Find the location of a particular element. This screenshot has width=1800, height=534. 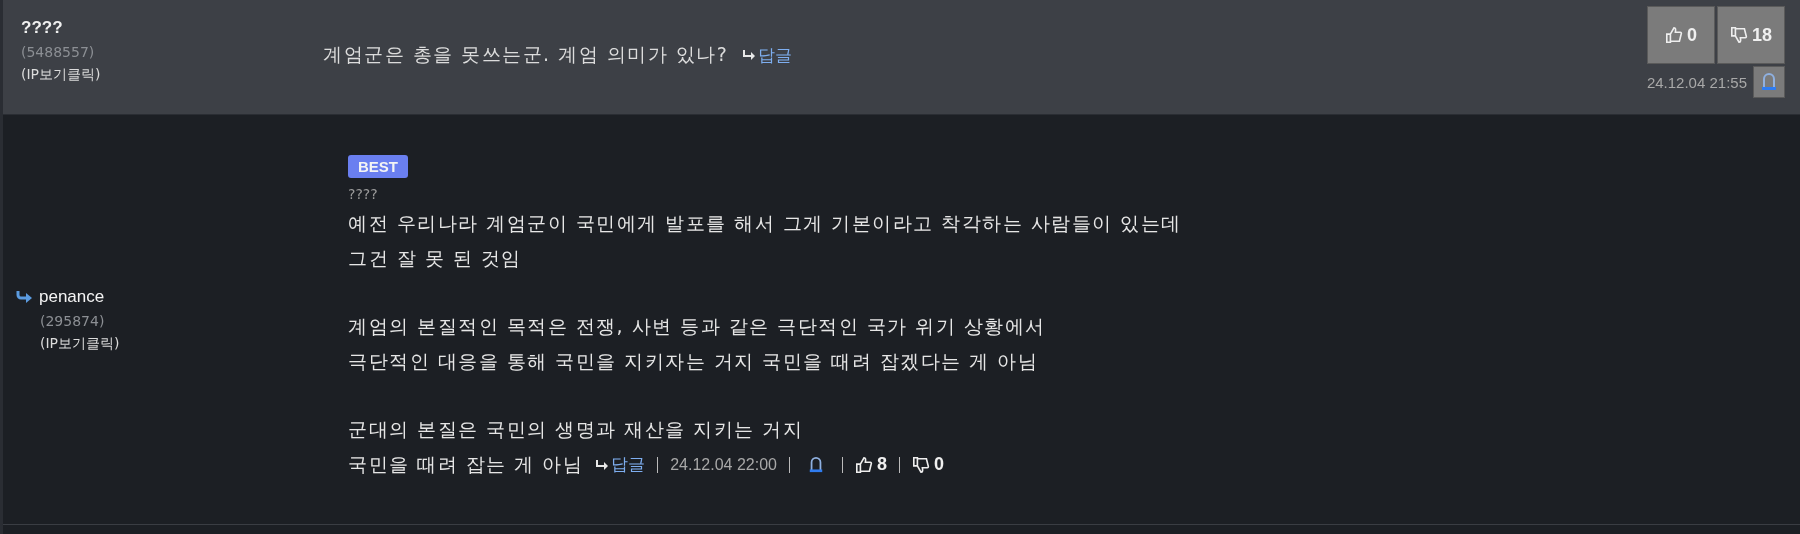

user-id: (5488557) is located at coordinates (58, 52).